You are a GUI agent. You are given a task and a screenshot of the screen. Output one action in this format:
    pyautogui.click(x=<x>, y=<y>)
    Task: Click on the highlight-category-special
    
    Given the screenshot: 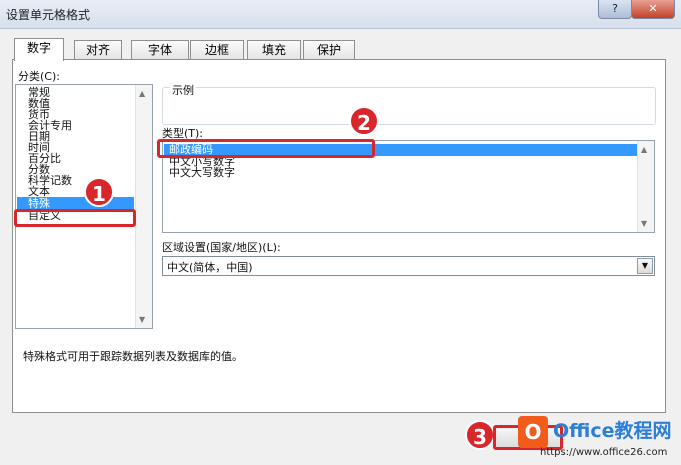 What is the action you would take?
    pyautogui.click(x=75, y=218)
    